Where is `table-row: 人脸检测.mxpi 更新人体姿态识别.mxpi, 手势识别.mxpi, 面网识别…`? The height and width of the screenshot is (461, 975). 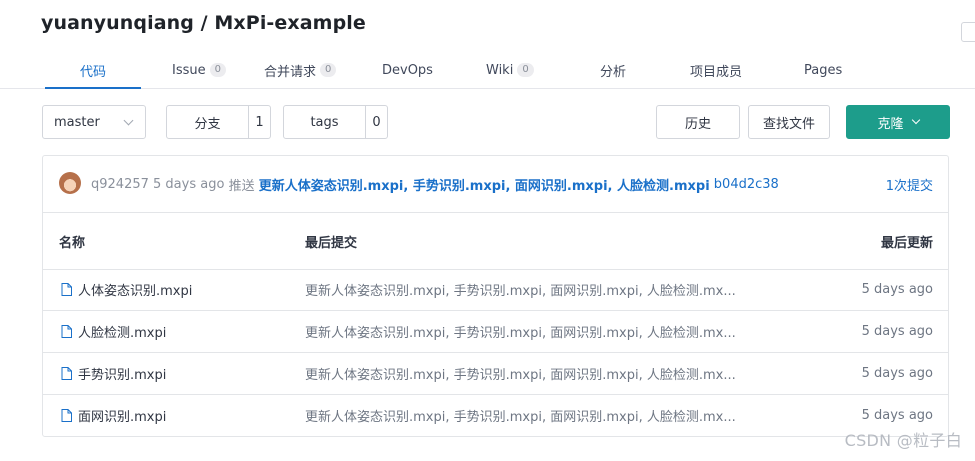
table-row: 人脸检测.mxpi 更新人体姿态识别.mxpi, 手势识别.mxpi, 面网识别… is located at coordinates (495, 332).